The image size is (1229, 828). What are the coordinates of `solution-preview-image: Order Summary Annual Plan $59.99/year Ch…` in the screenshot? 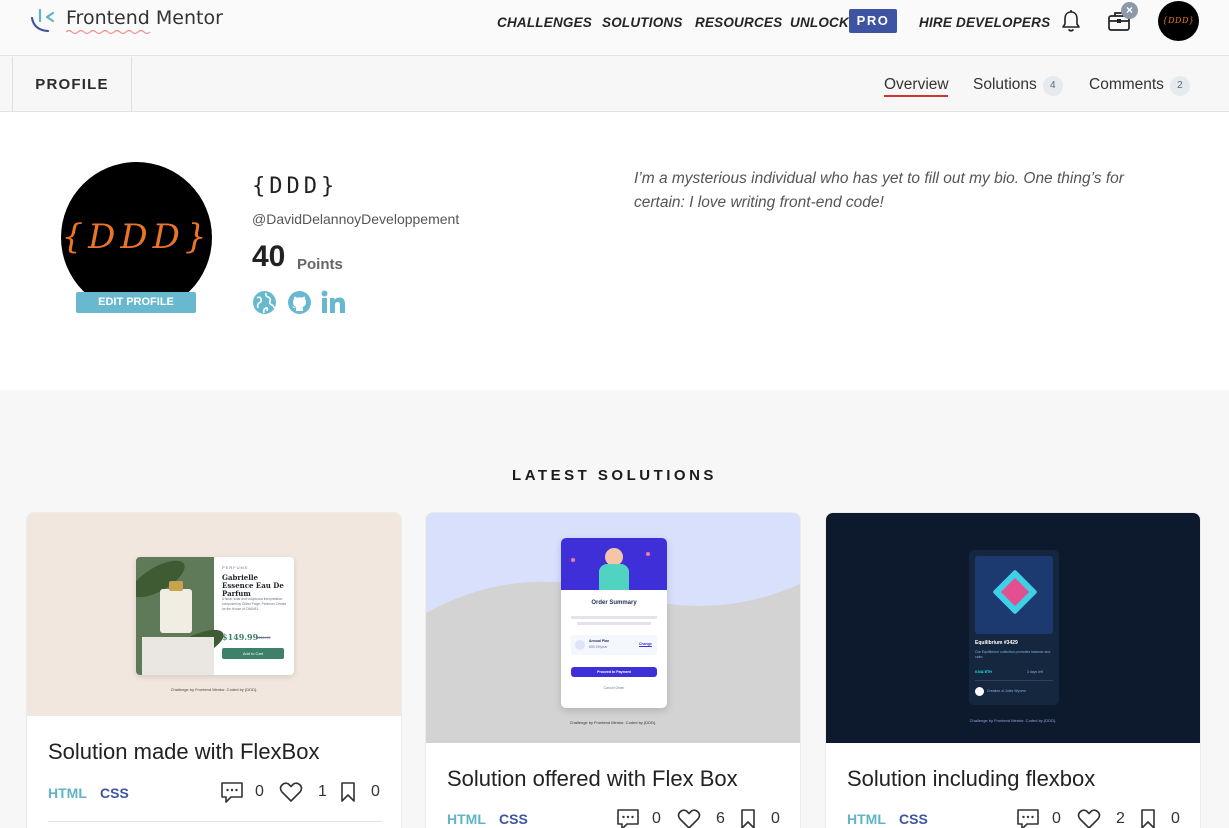 It's located at (613, 628).